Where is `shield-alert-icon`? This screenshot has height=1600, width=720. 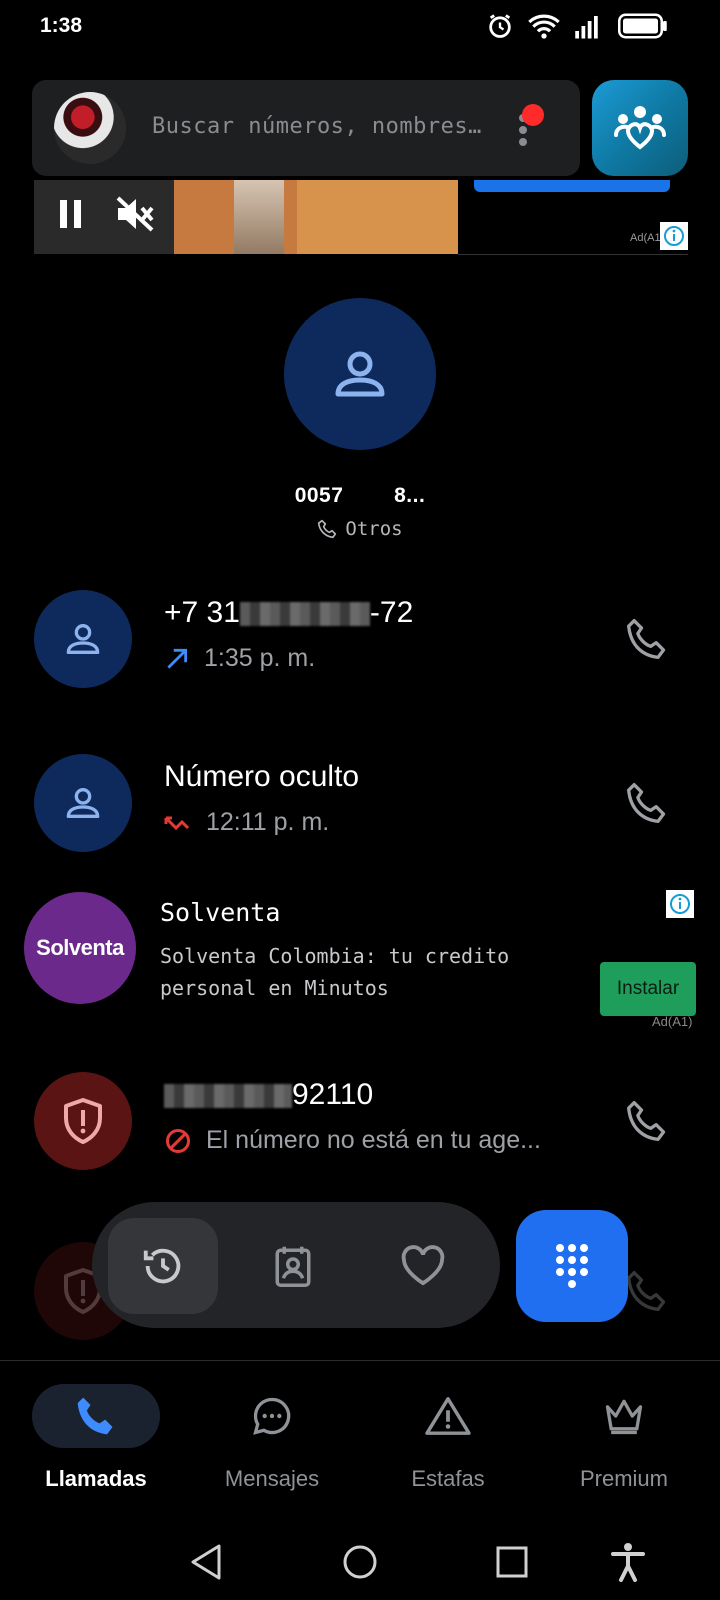
shield-alert-icon is located at coordinates (83, 1121).